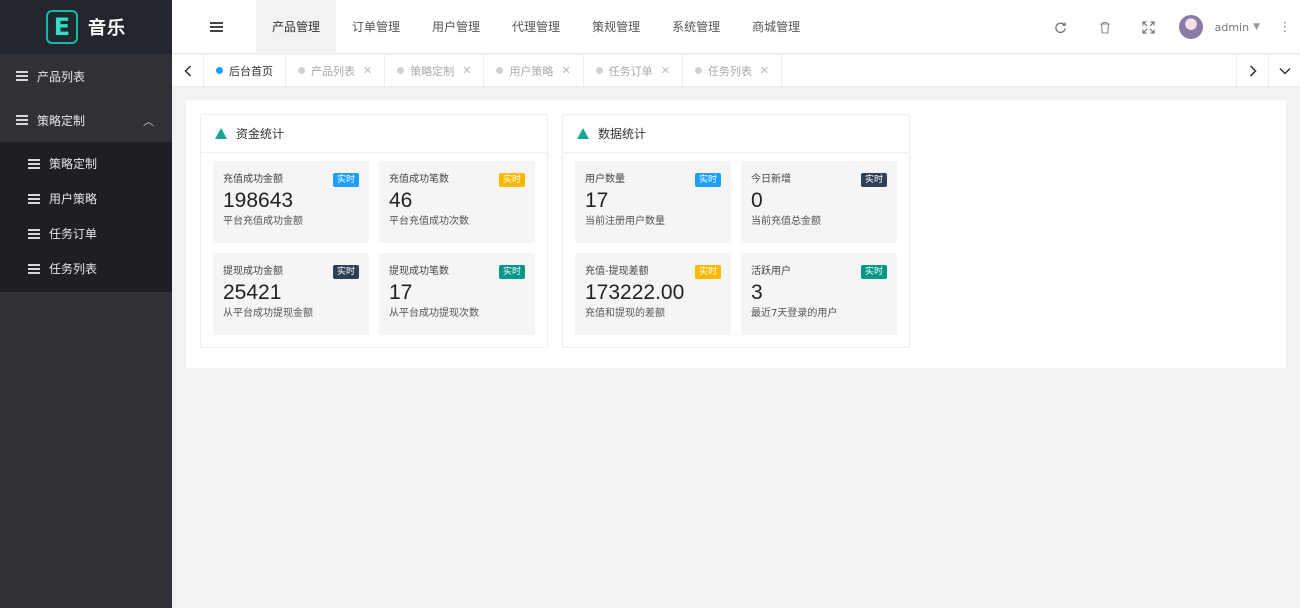 Image resolution: width=1300 pixels, height=608 pixels. What do you see at coordinates (1232, 27) in the screenshot?
I see `username: admin` at bounding box center [1232, 27].